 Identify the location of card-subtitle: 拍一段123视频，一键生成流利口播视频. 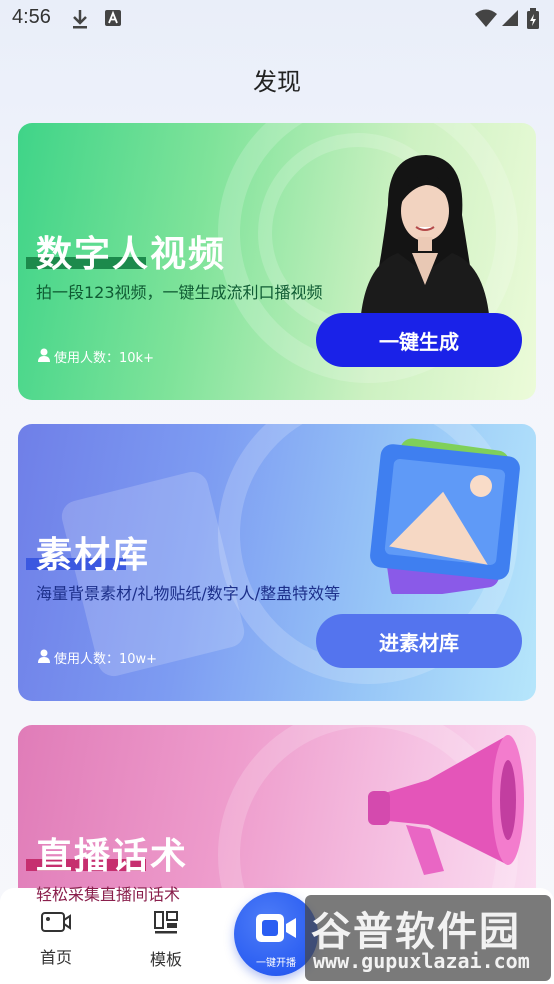
(179, 292).